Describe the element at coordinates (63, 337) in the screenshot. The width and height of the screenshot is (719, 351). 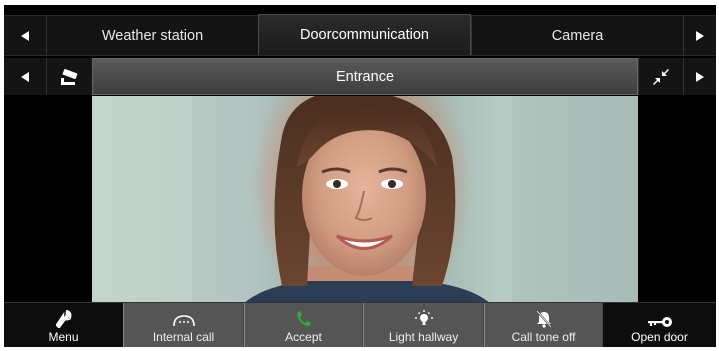
I see `menu-label: Menu` at that location.